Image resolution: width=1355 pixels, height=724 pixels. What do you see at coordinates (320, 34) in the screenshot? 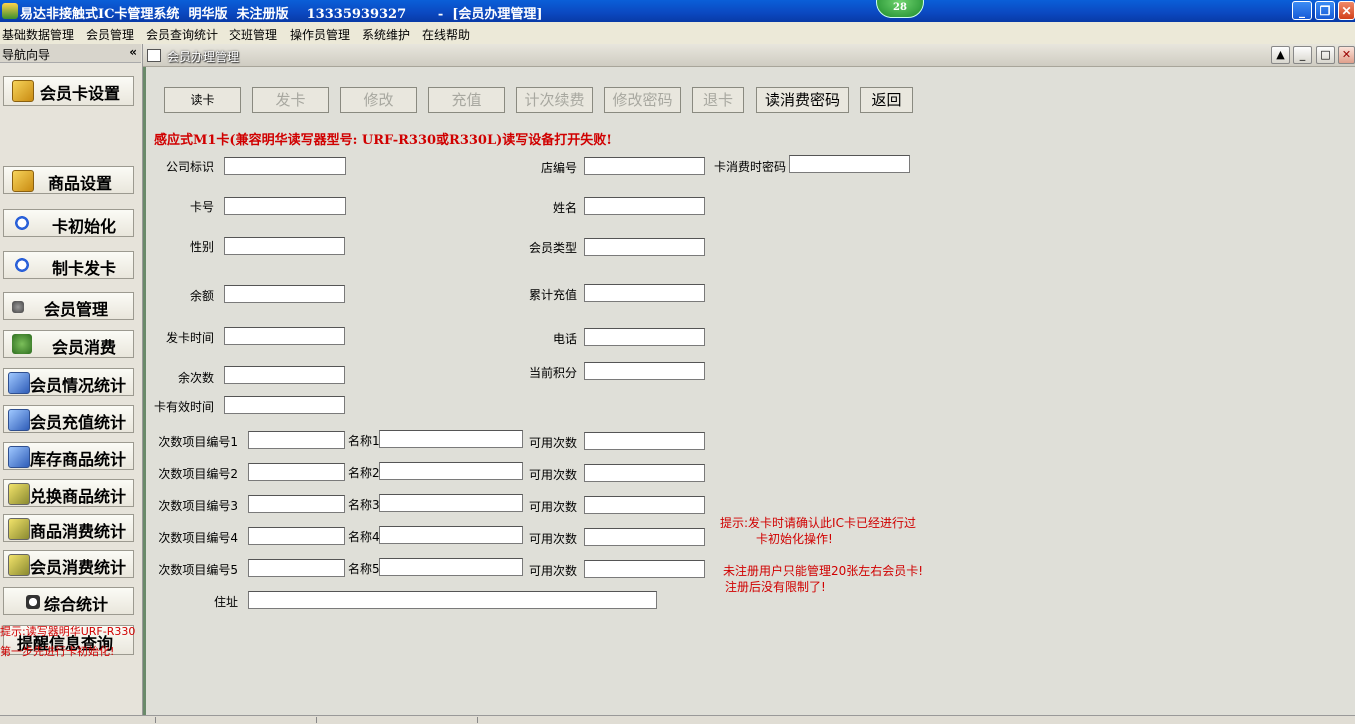
I see `menu-operator: 操作员管理` at bounding box center [320, 34].